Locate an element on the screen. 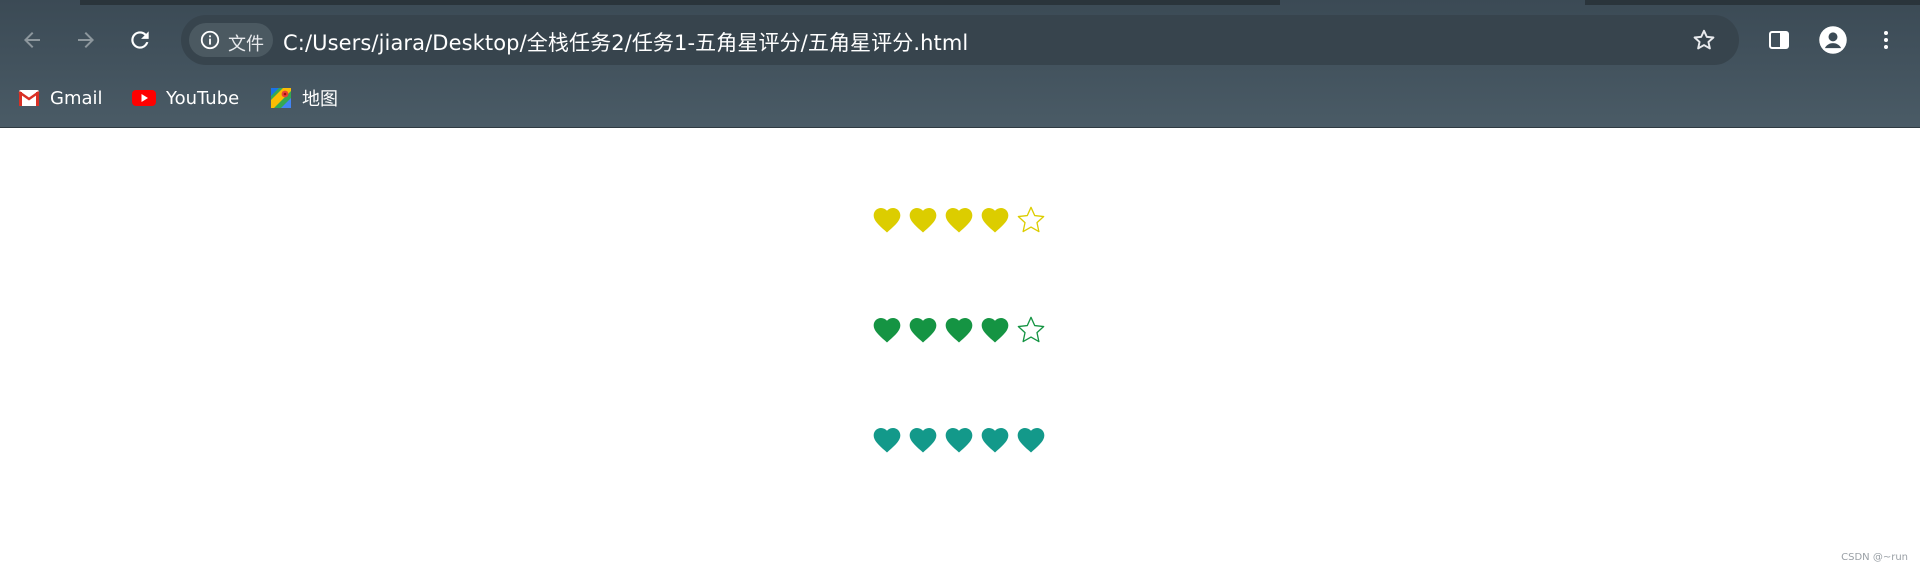 The width and height of the screenshot is (1920, 572). info-icon is located at coordinates (210, 40).